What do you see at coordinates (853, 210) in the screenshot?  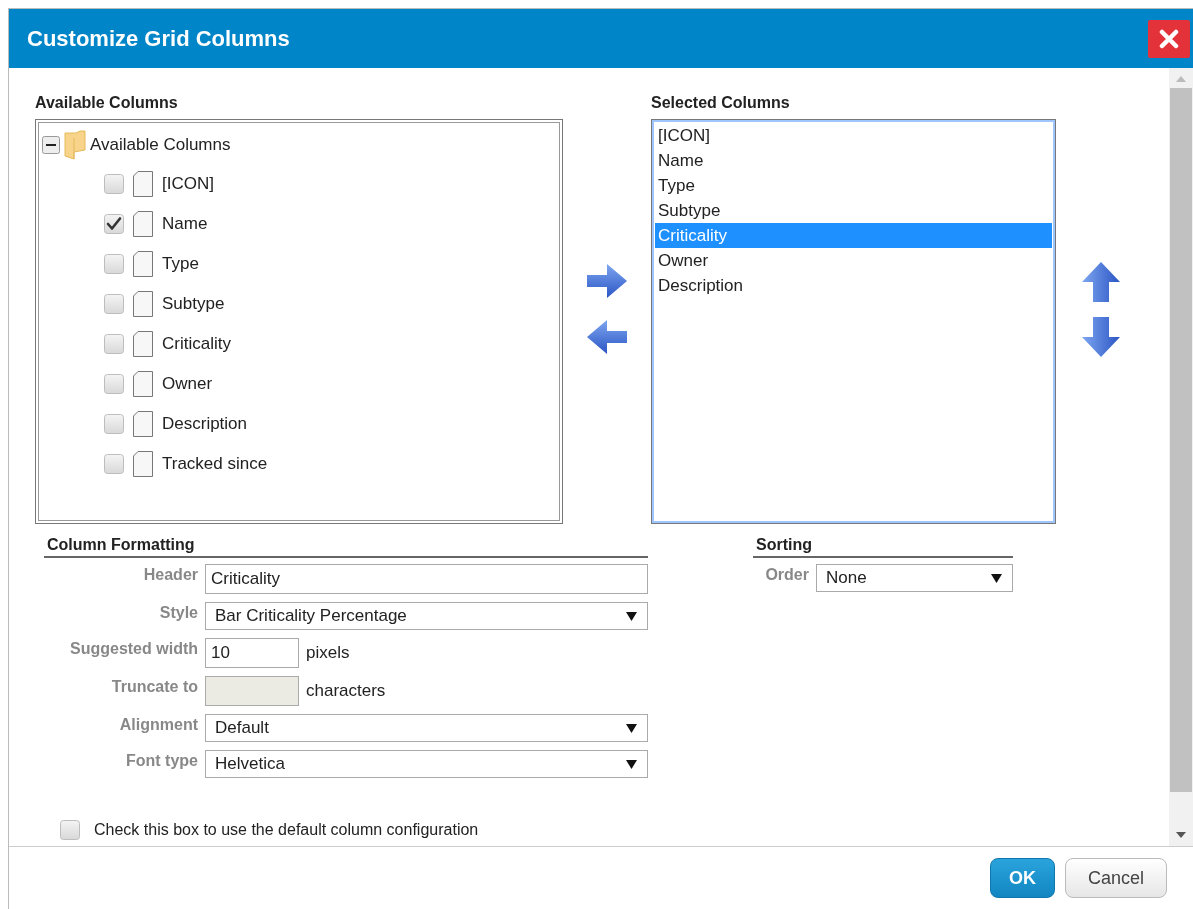 I see `list-item: Subtype` at bounding box center [853, 210].